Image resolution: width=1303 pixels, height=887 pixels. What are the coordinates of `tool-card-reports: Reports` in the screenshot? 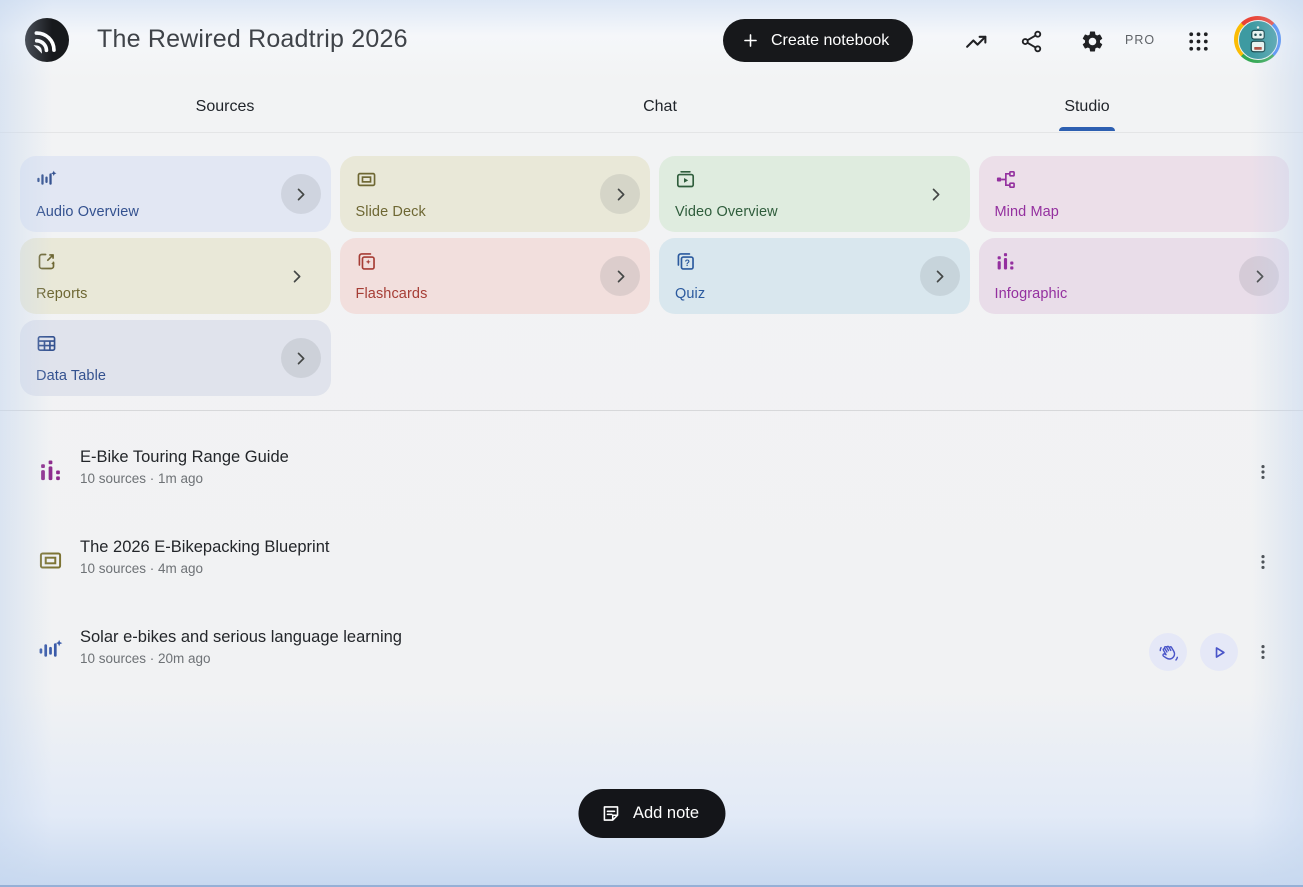 It's located at (175, 276).